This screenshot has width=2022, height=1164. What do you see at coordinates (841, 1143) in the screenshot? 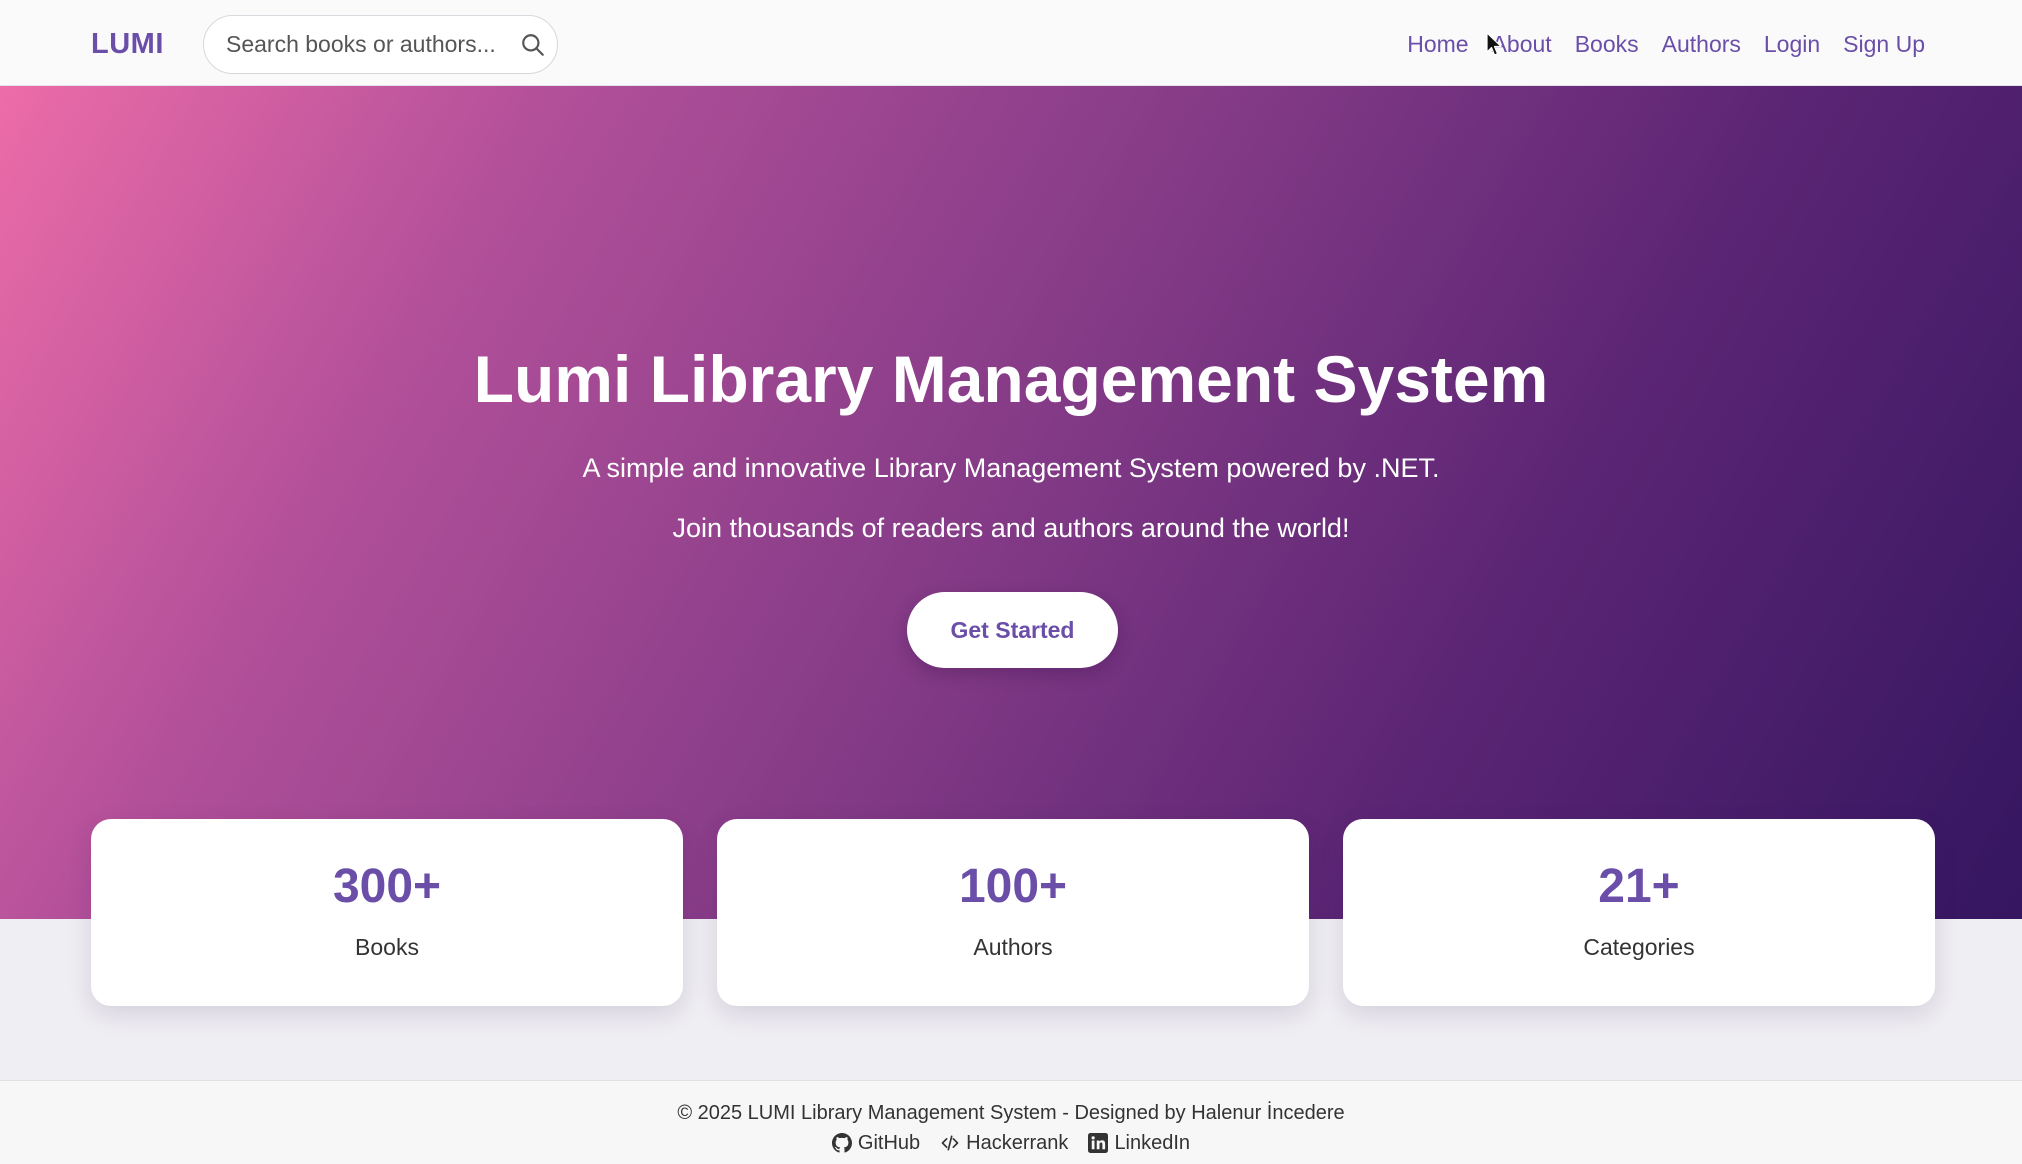
I see `github-icon` at bounding box center [841, 1143].